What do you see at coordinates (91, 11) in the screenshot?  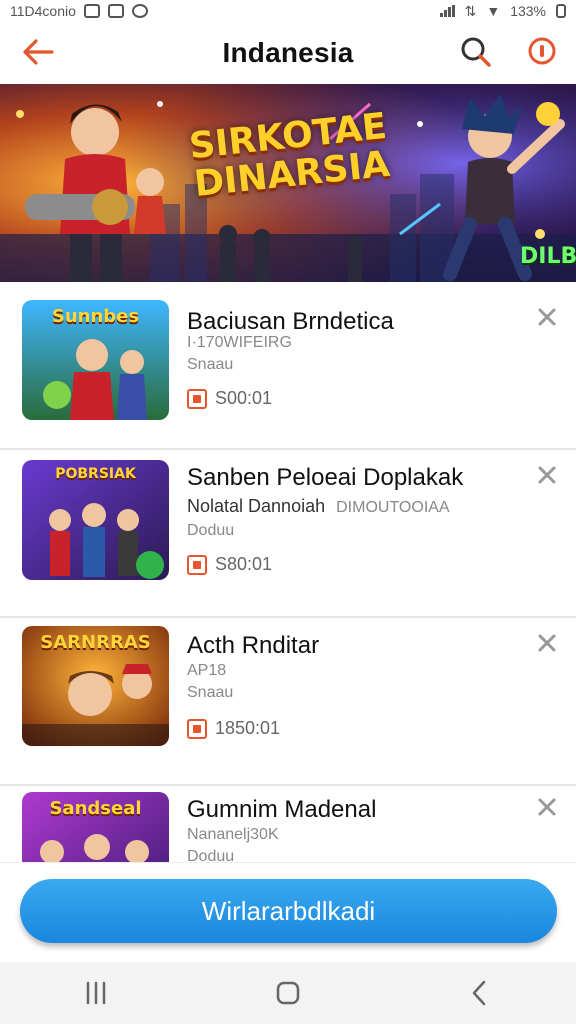 I see `notification-icon` at bounding box center [91, 11].